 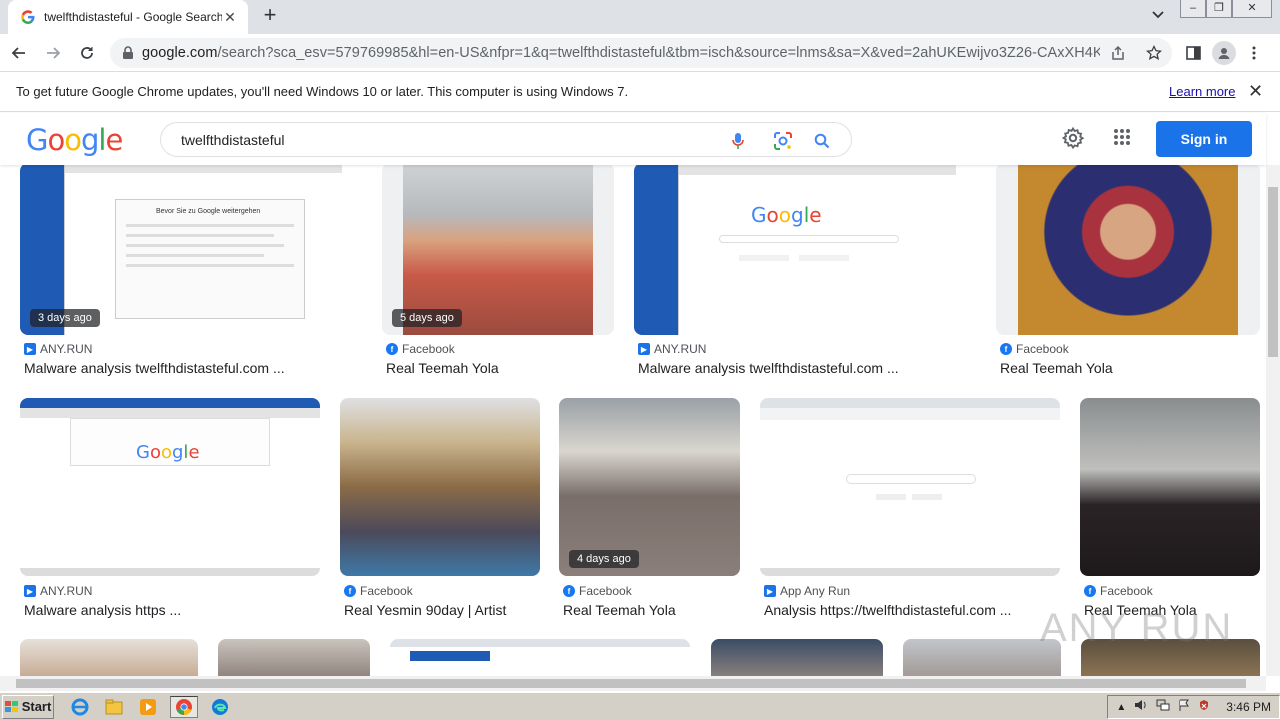 What do you see at coordinates (649, 487) in the screenshot?
I see `result-thumbnail: 4 days ago` at bounding box center [649, 487].